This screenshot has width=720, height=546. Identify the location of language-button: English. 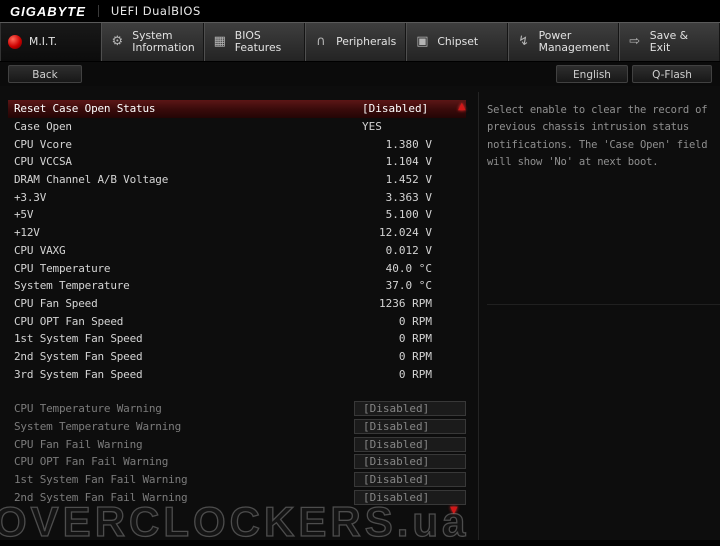
(592, 74).